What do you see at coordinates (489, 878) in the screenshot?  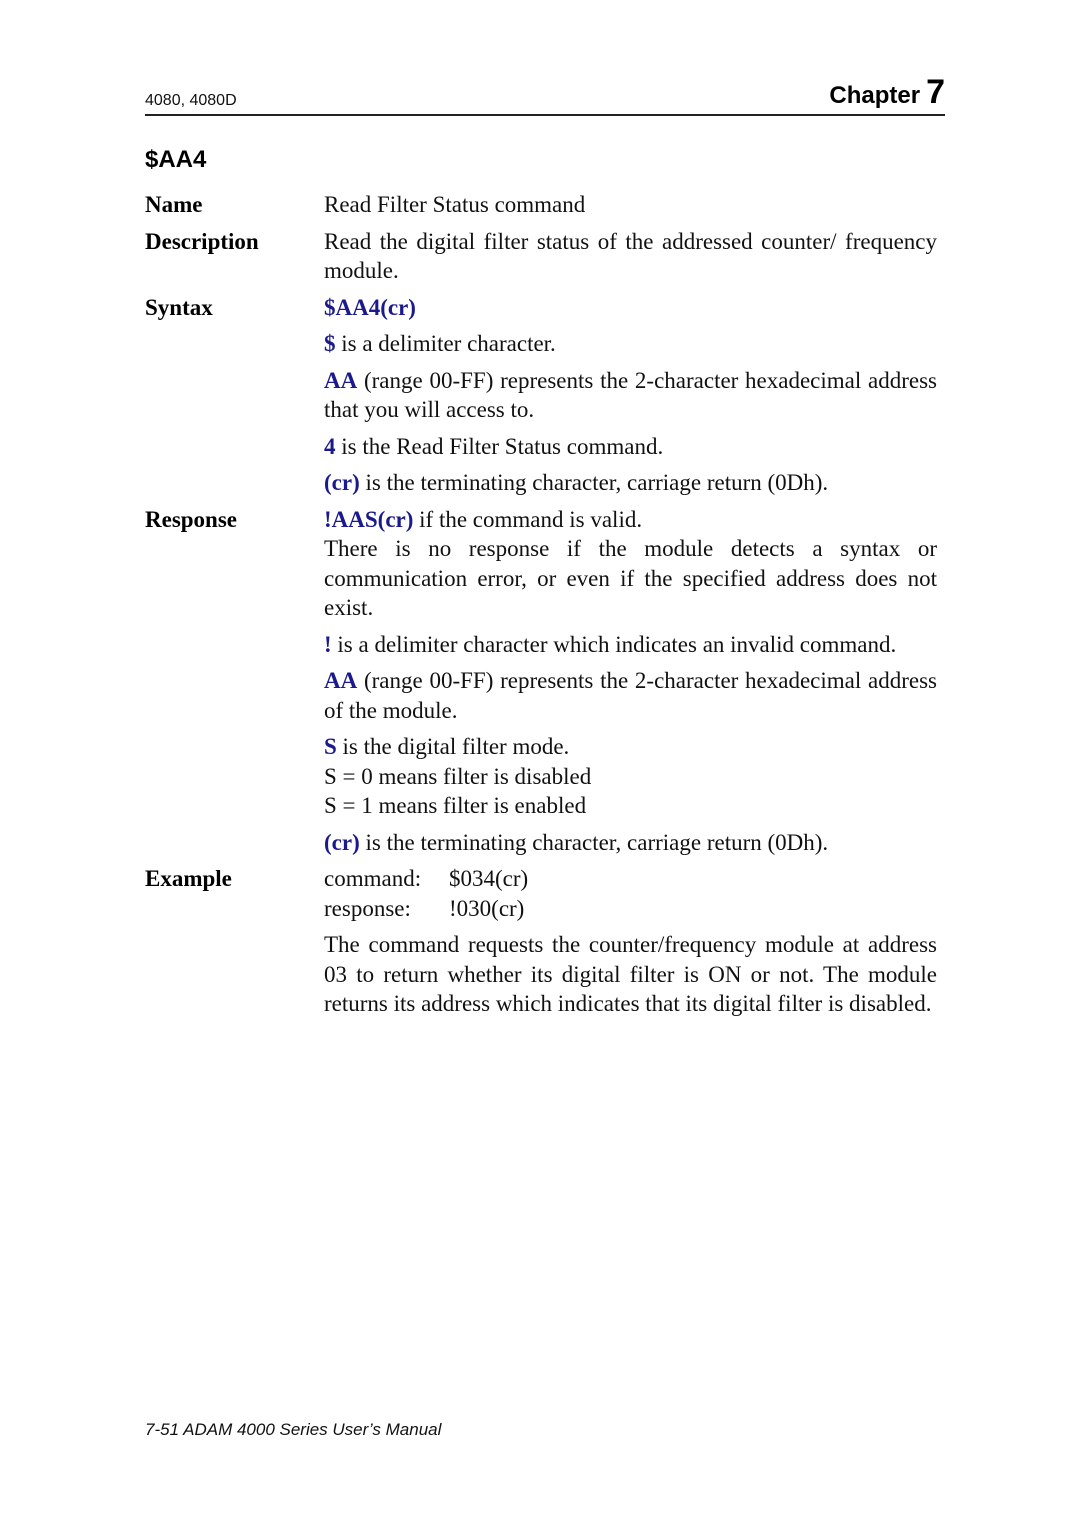 I see `example-command-value: $034(cr)` at bounding box center [489, 878].